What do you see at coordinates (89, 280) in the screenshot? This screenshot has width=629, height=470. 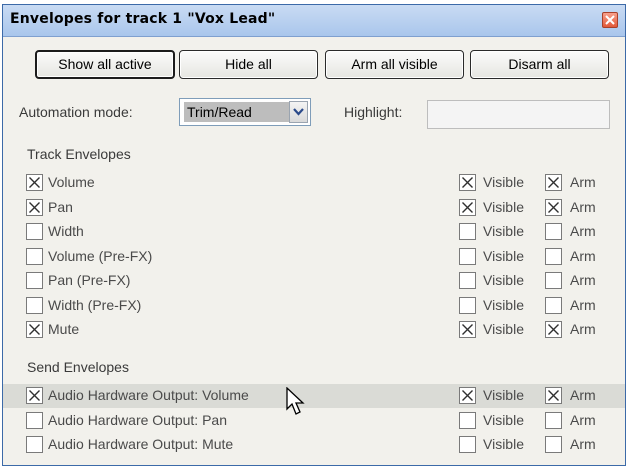 I see `envelope-label: Pan (Pre-FX)` at bounding box center [89, 280].